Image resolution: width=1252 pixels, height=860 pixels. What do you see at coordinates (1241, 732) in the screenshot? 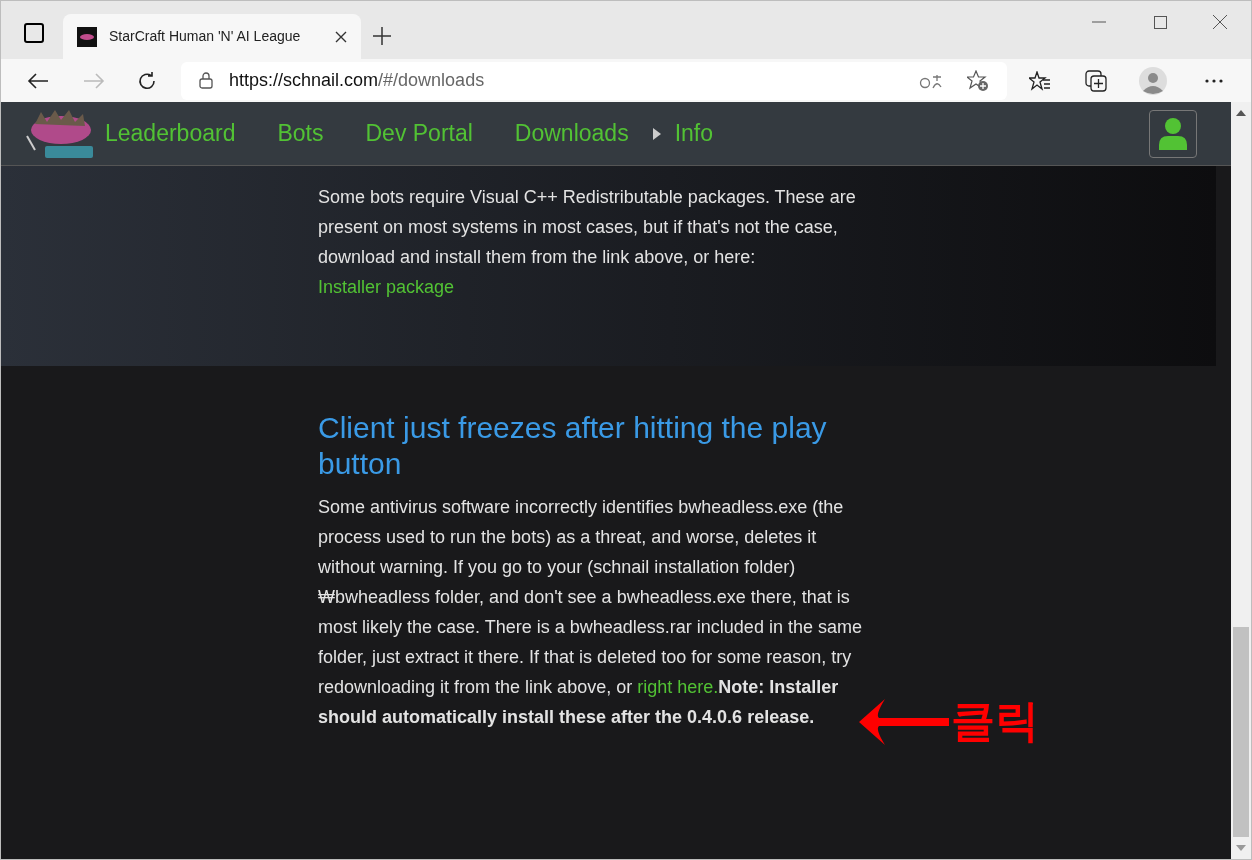
I see `scrollbar-thumb` at bounding box center [1241, 732].